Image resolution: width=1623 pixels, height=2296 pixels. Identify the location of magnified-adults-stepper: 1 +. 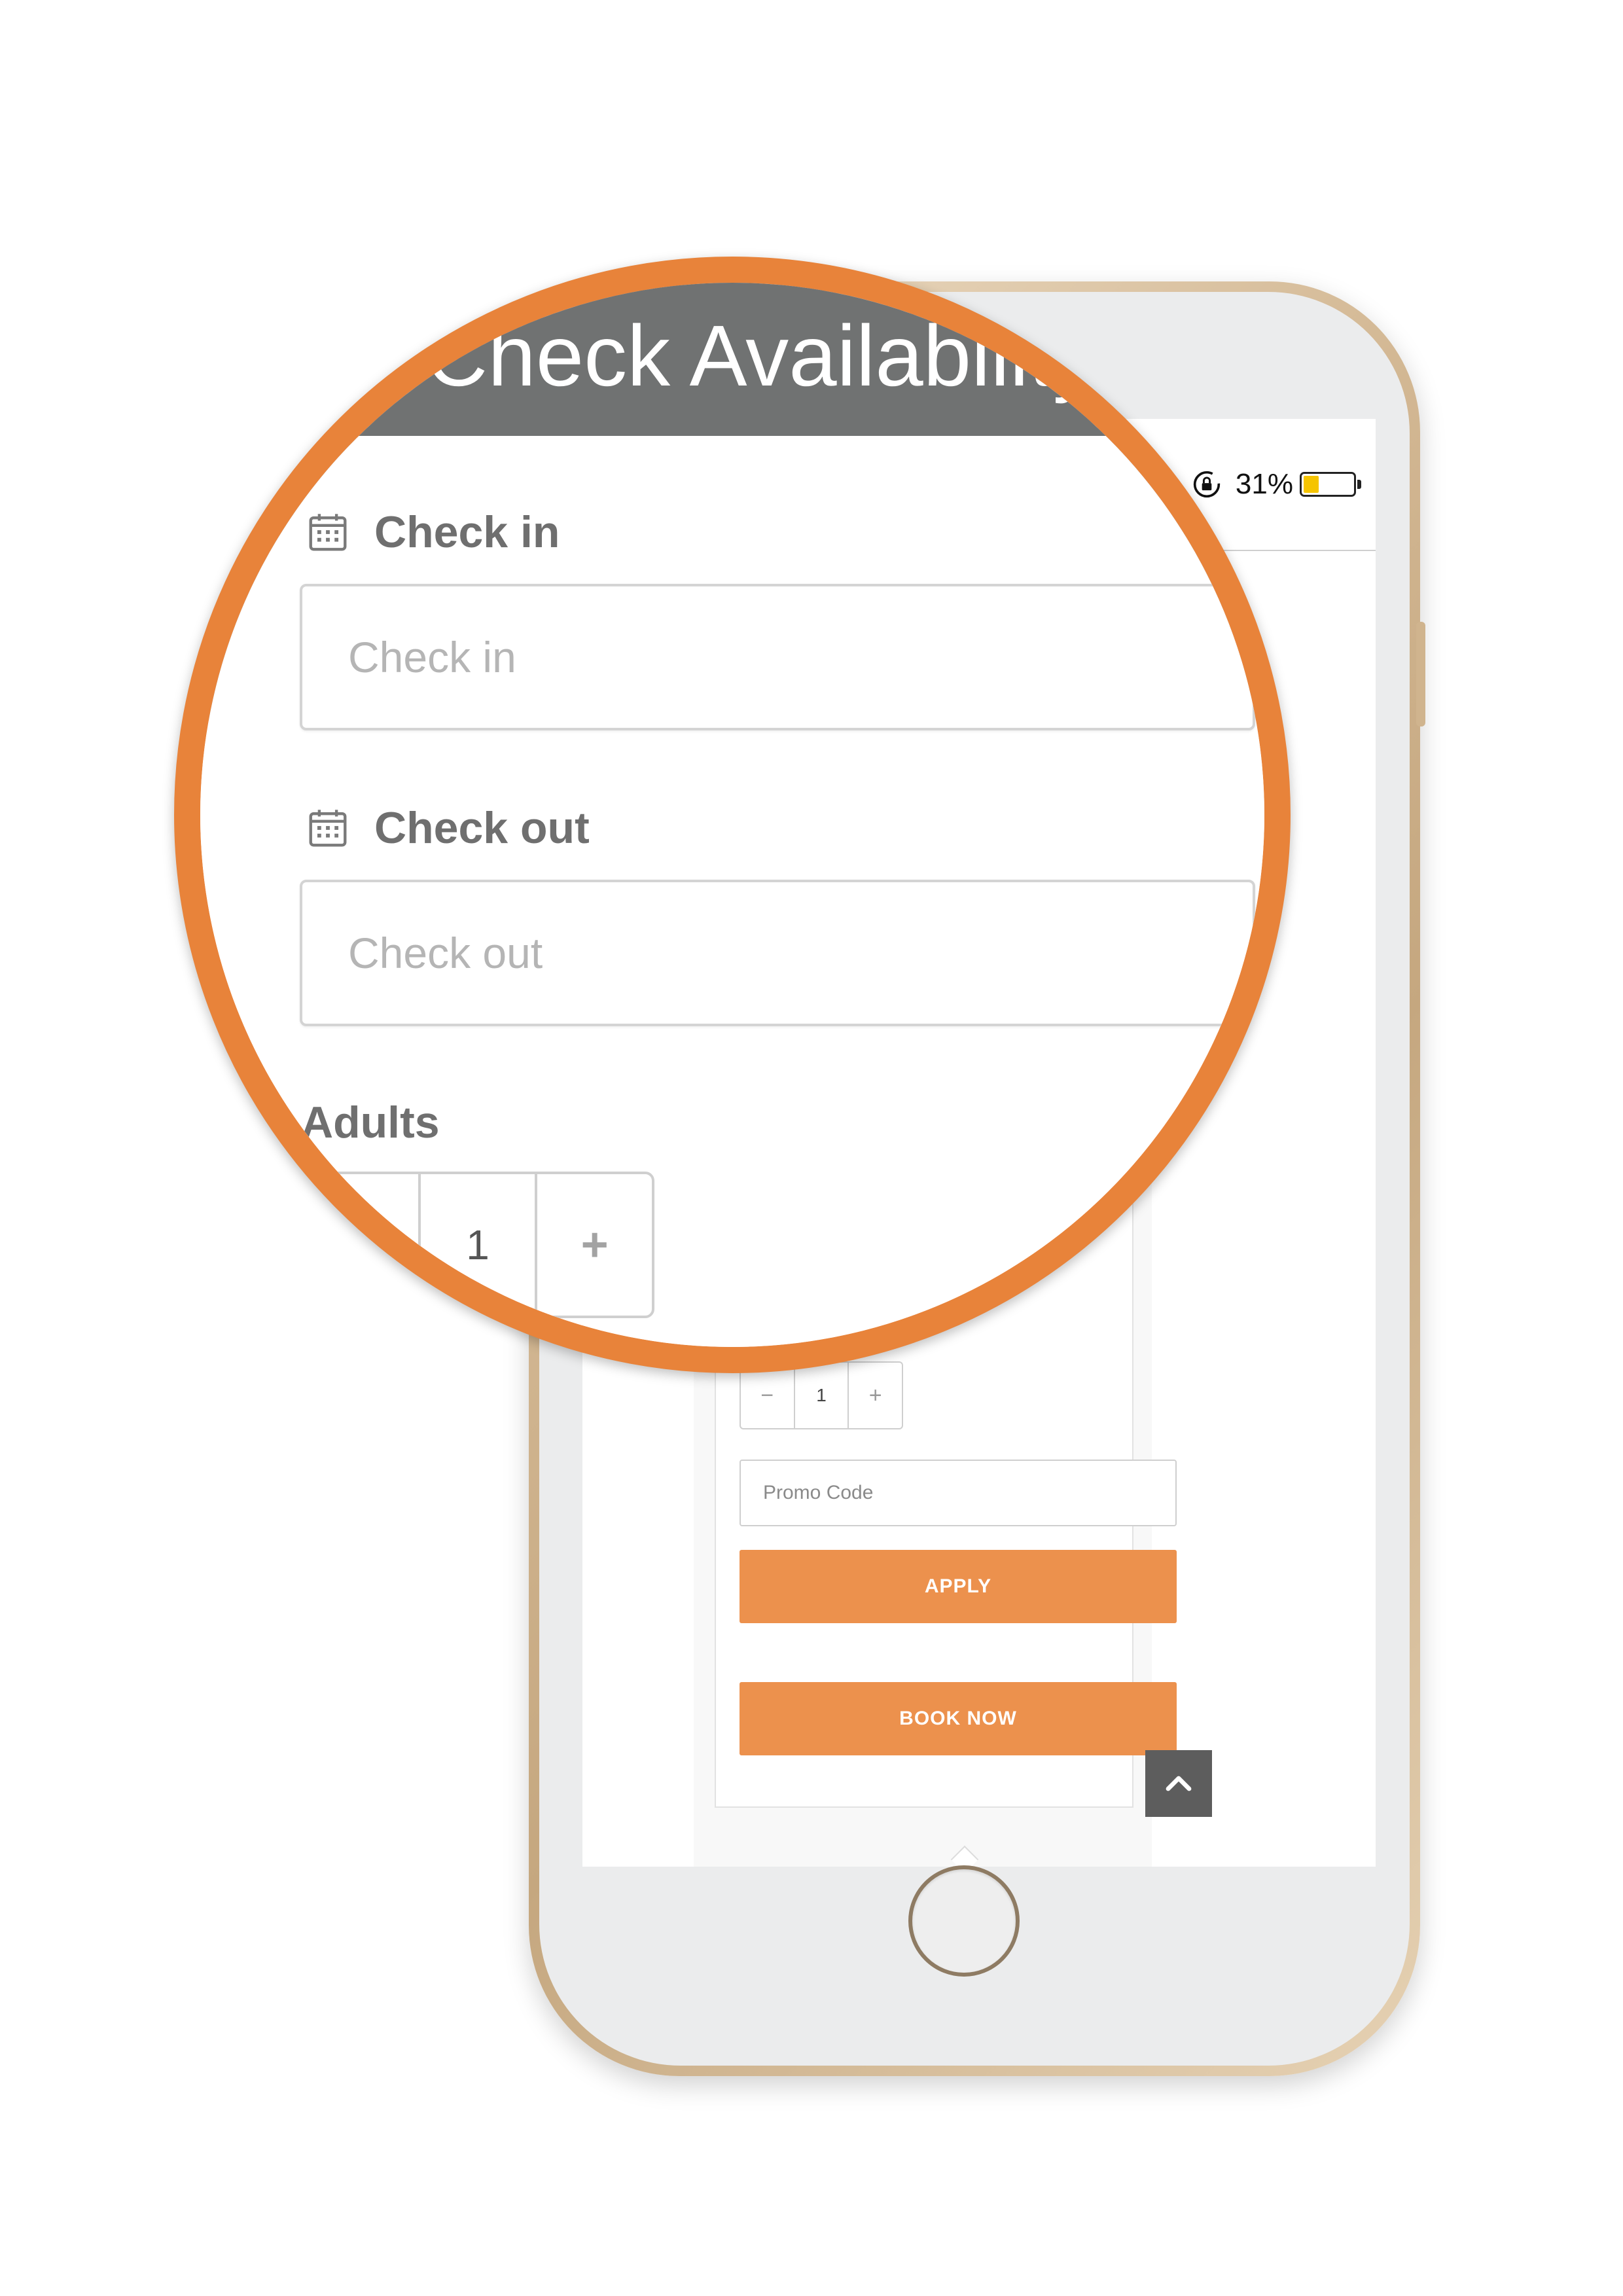
(478, 1245).